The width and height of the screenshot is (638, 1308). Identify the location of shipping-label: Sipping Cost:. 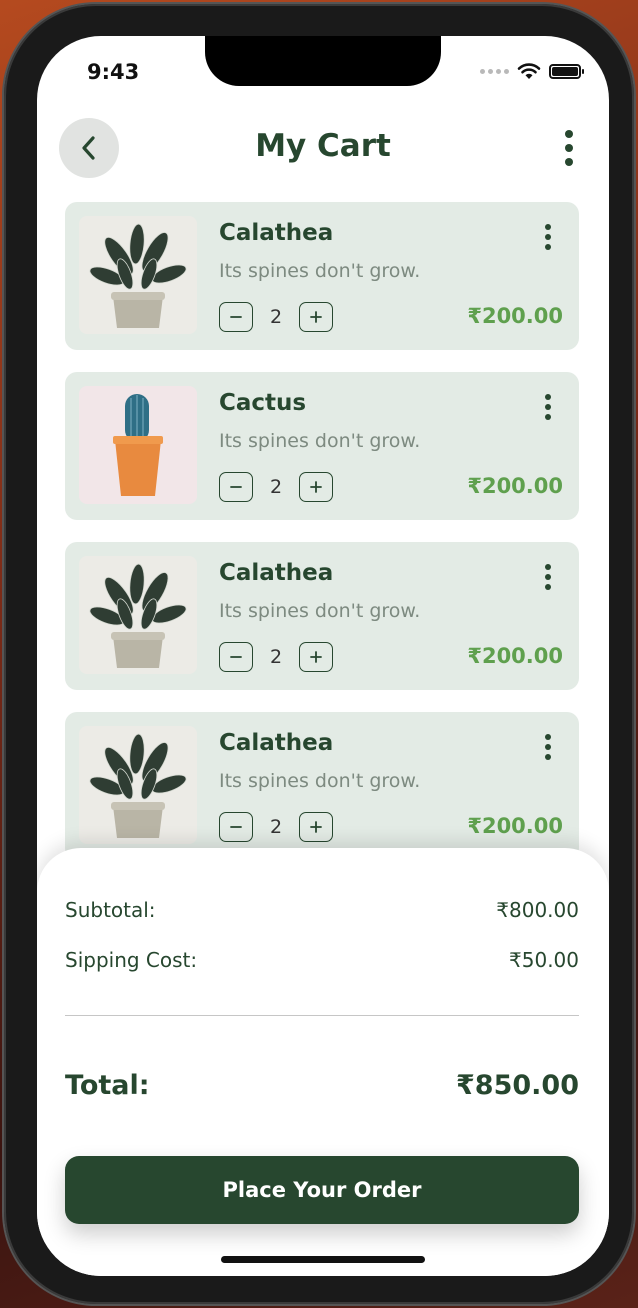
(131, 960).